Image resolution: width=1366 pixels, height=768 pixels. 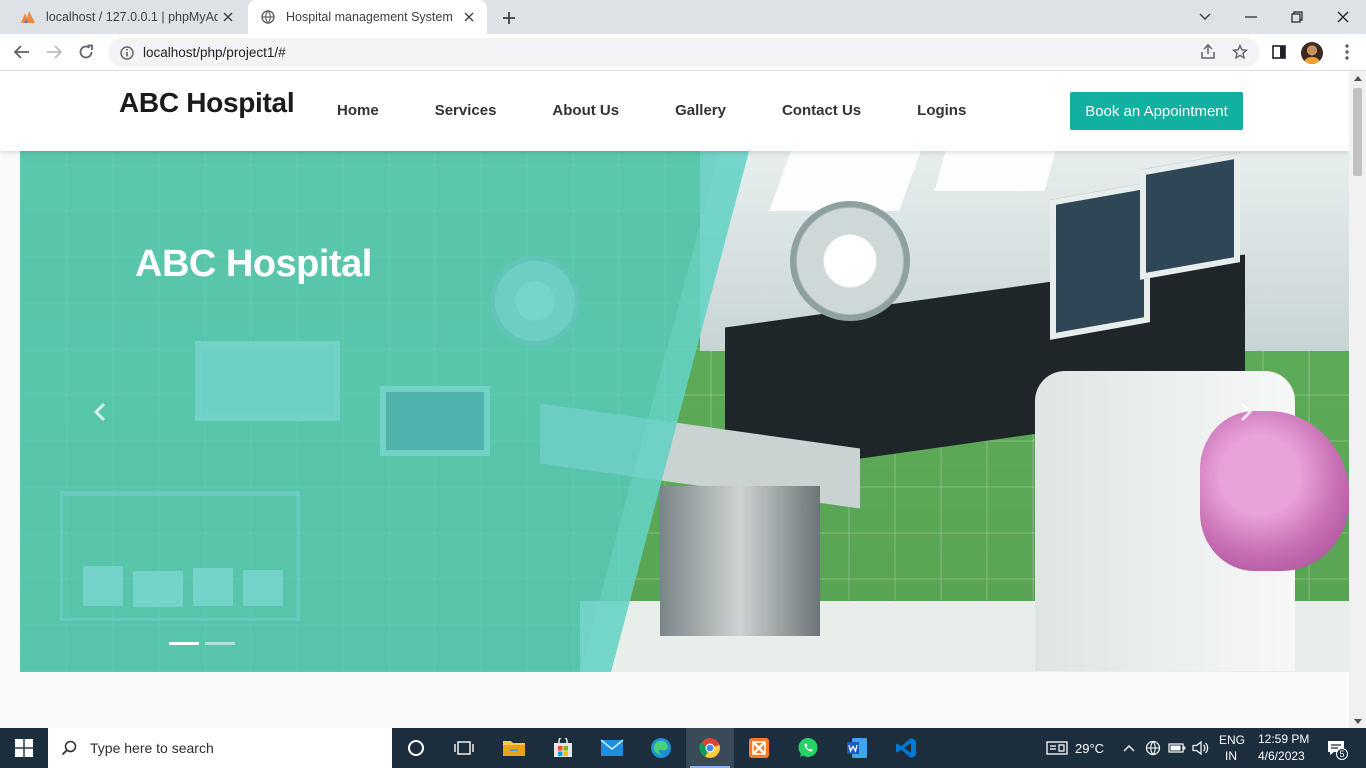 I want to click on bookmark-star-icon, so click(x=1240, y=52).